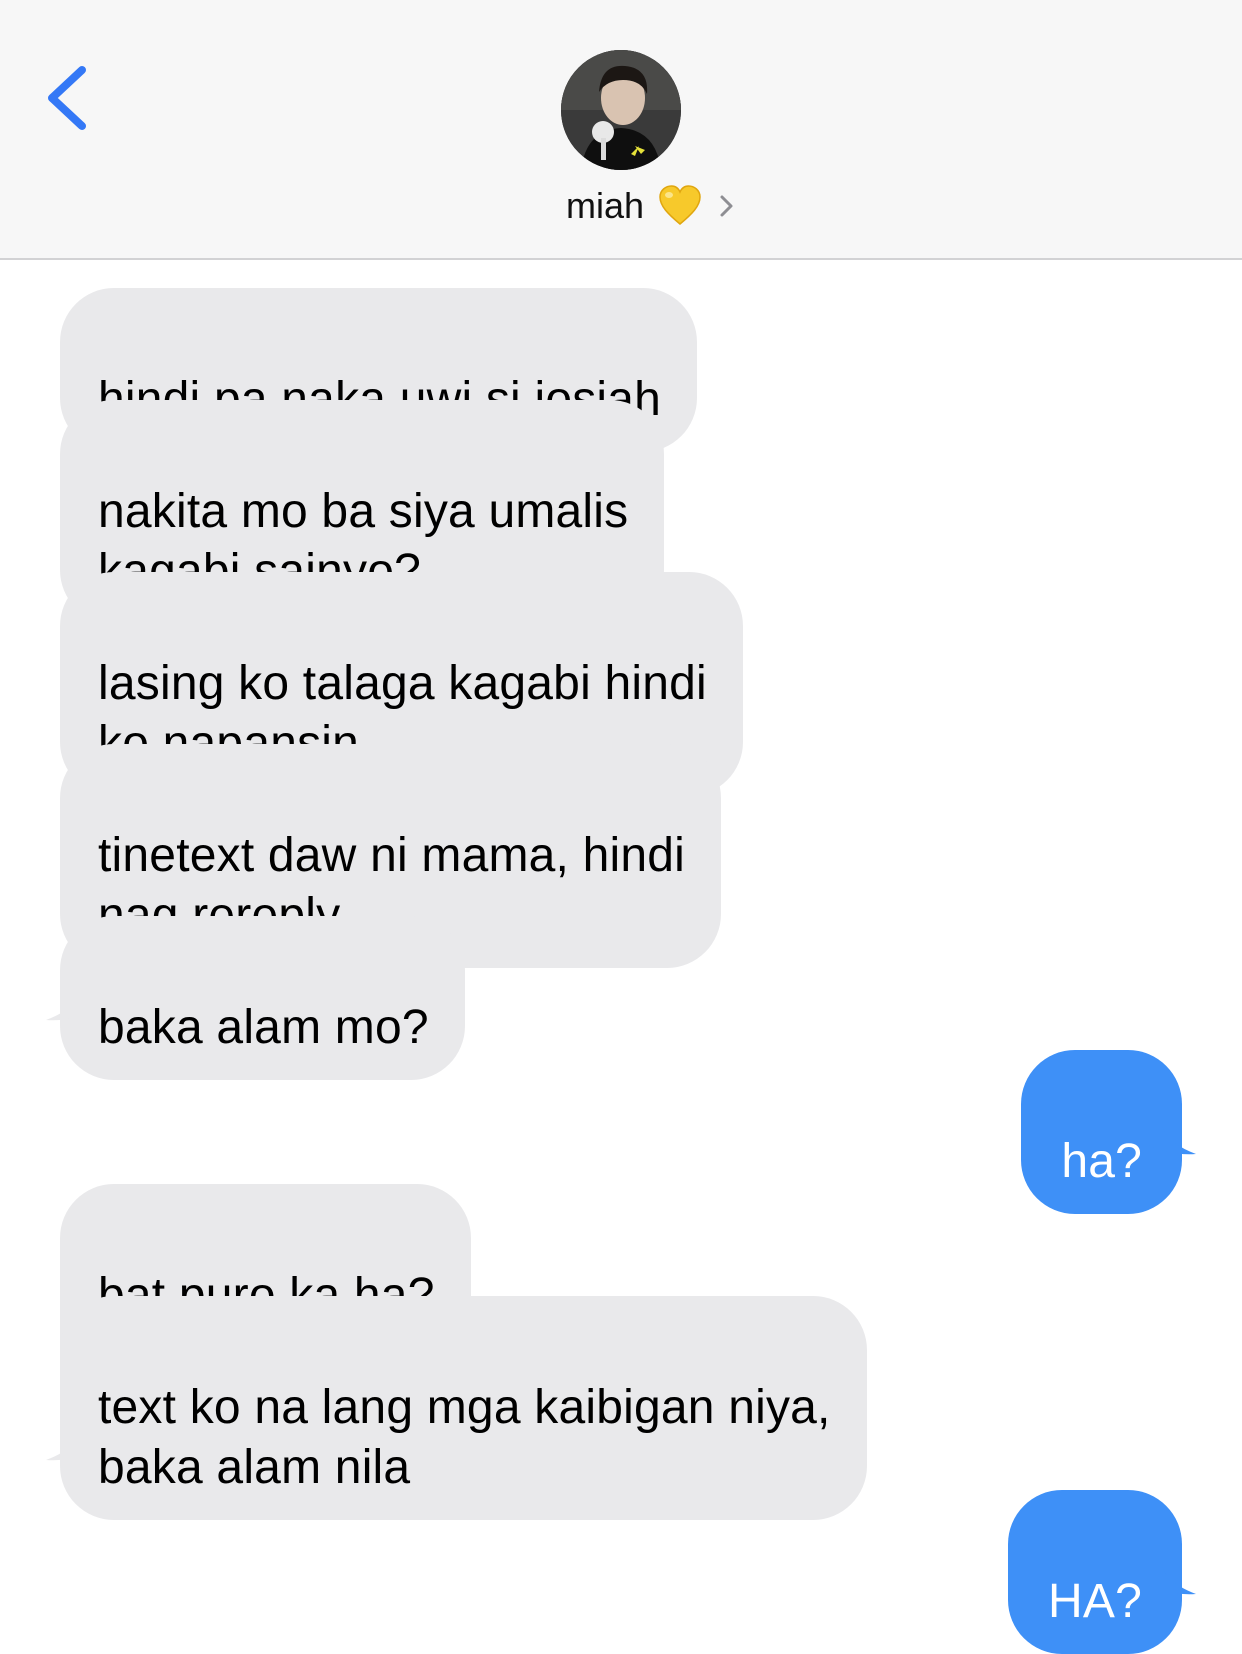  What do you see at coordinates (605, 205) in the screenshot?
I see `contact-name: miah` at bounding box center [605, 205].